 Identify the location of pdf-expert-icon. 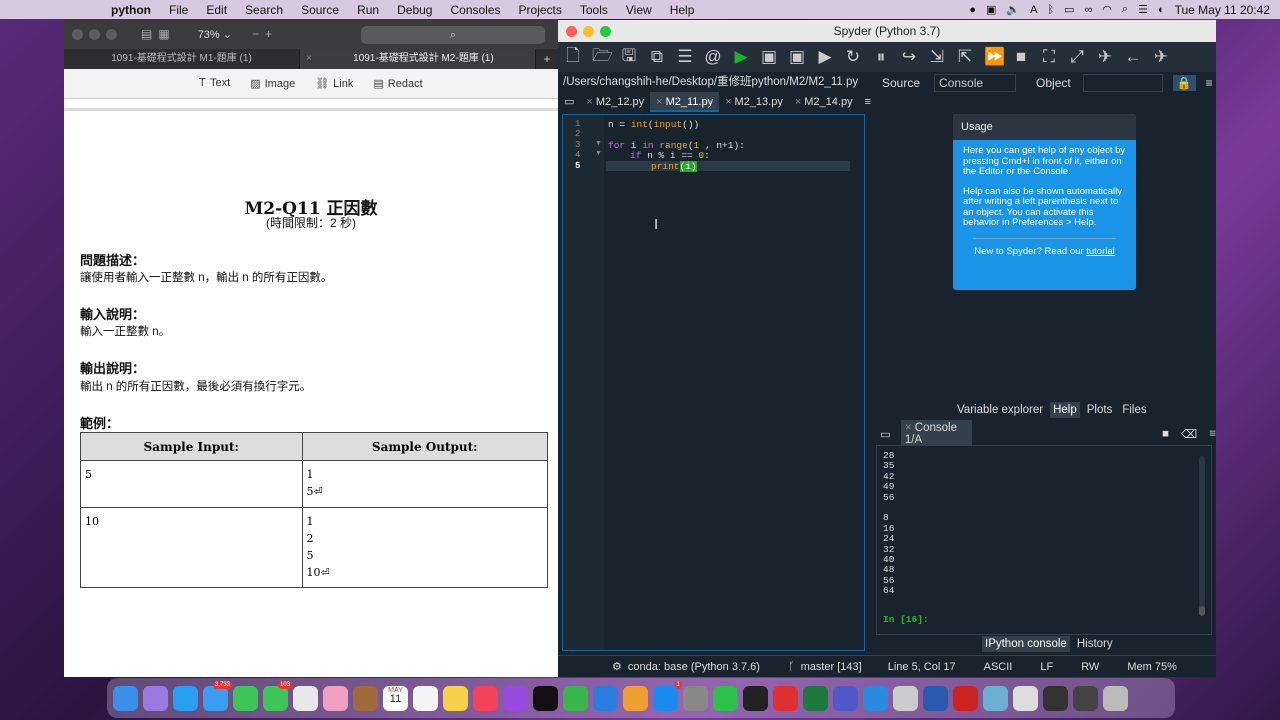
(785, 698).